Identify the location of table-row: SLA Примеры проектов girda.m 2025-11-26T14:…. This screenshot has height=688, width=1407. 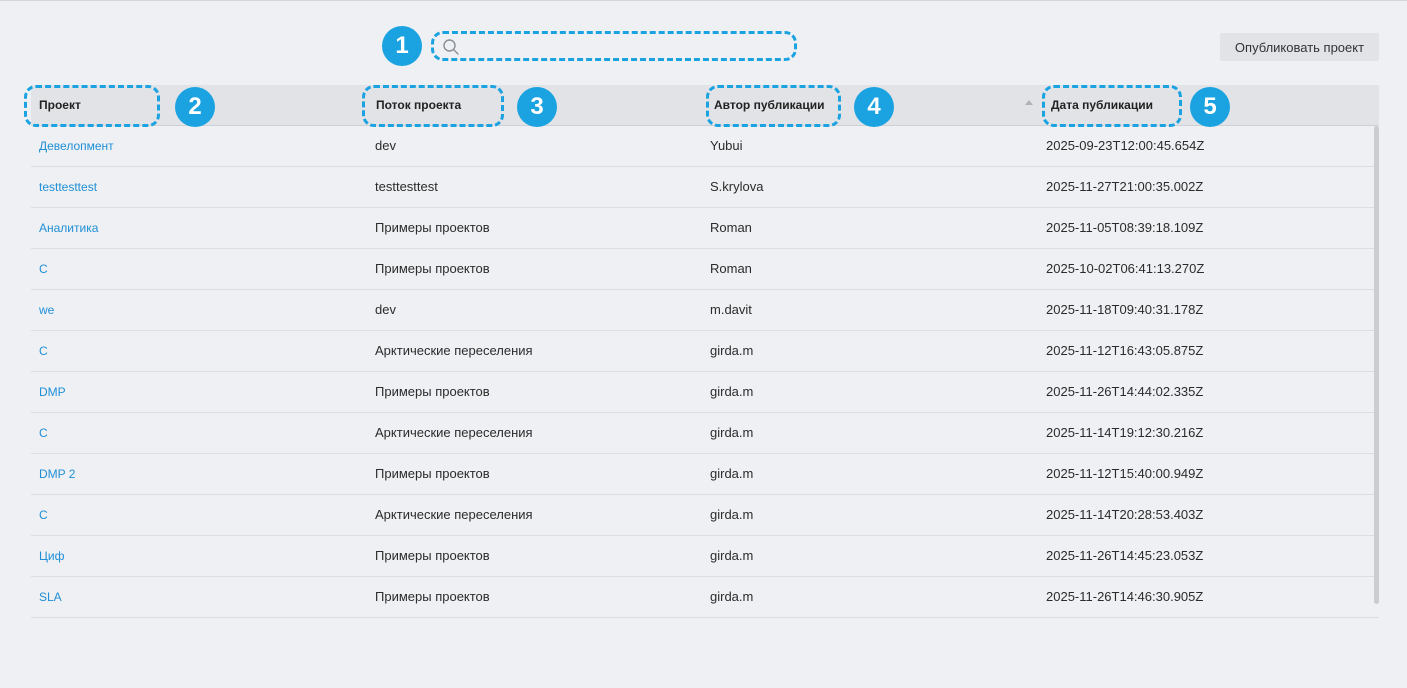
(705, 597).